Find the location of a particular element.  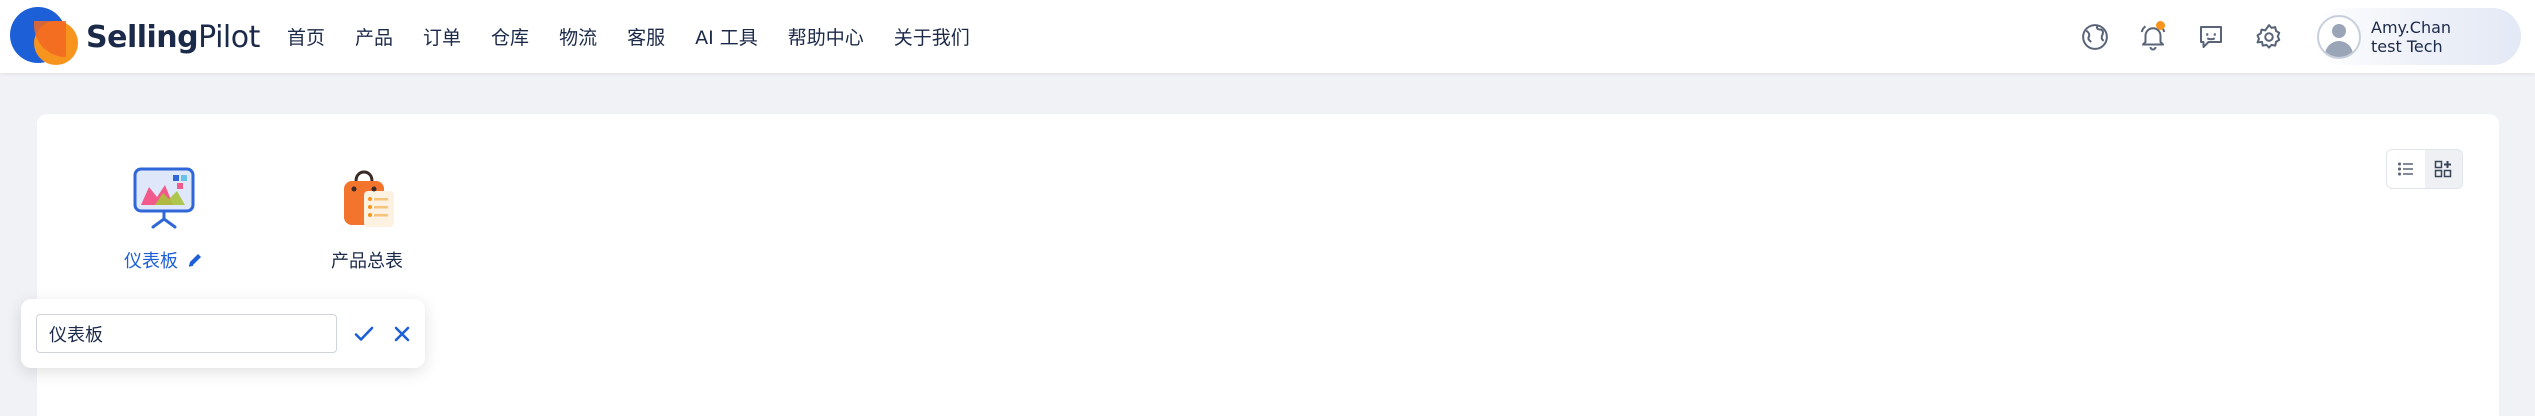

app-tile-dashboard: 仪表板 is located at coordinates (164, 218).